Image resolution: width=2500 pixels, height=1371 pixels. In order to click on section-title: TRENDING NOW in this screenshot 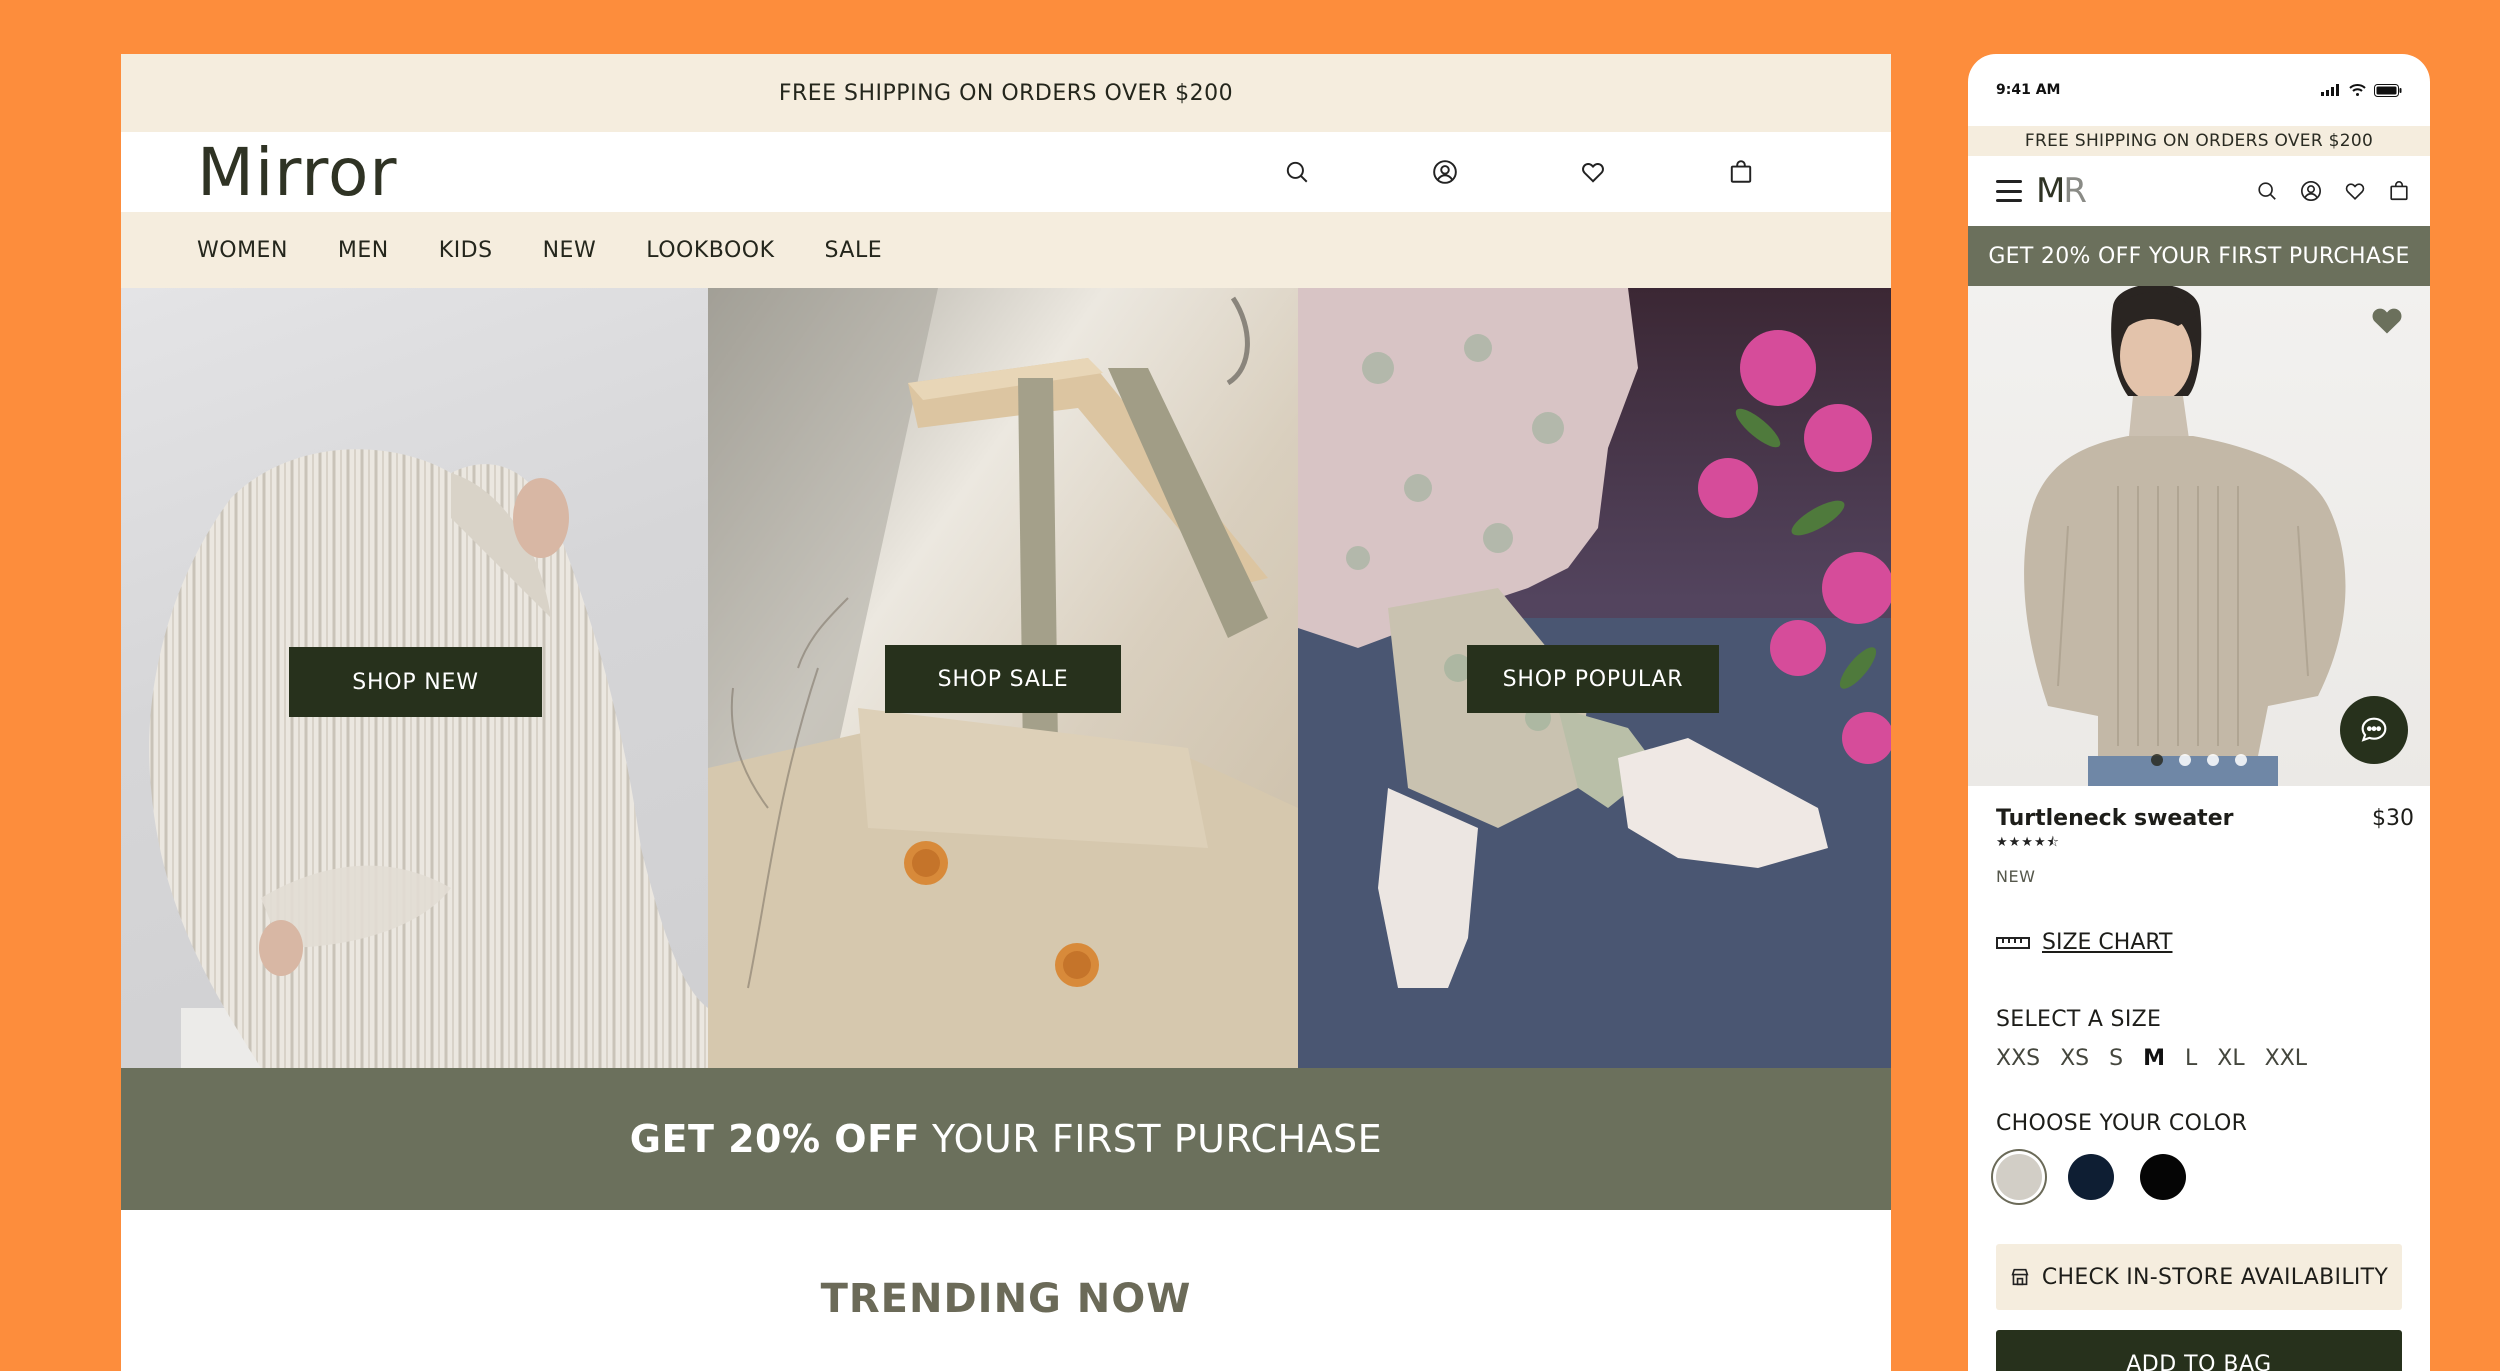, I will do `click(1006, 1299)`.